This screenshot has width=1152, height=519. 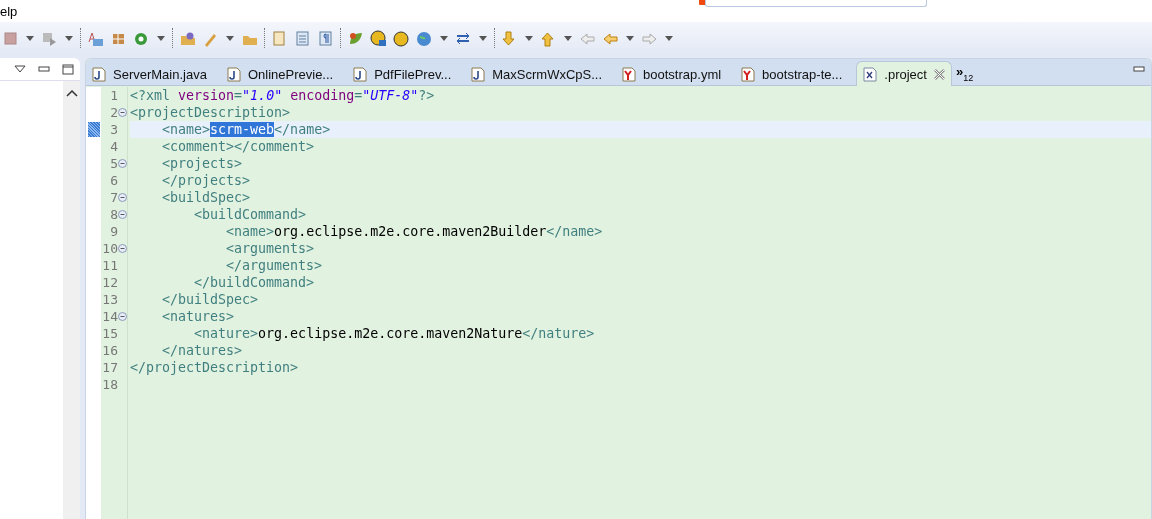 I want to click on stop-icon, so click(x=10, y=38).